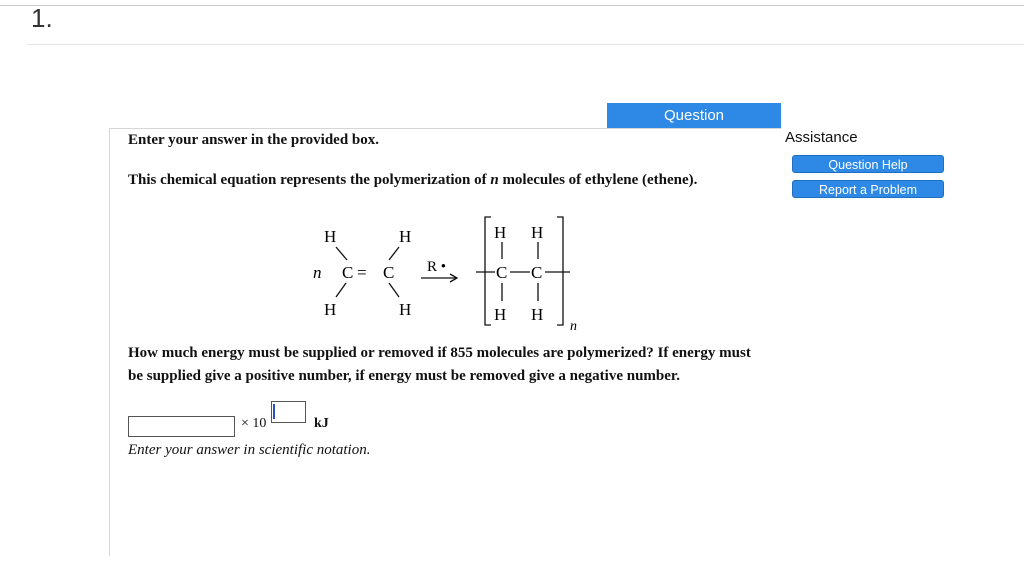 The height and width of the screenshot is (576, 1024). I want to click on polymer-subscript-n: n, so click(573, 326).